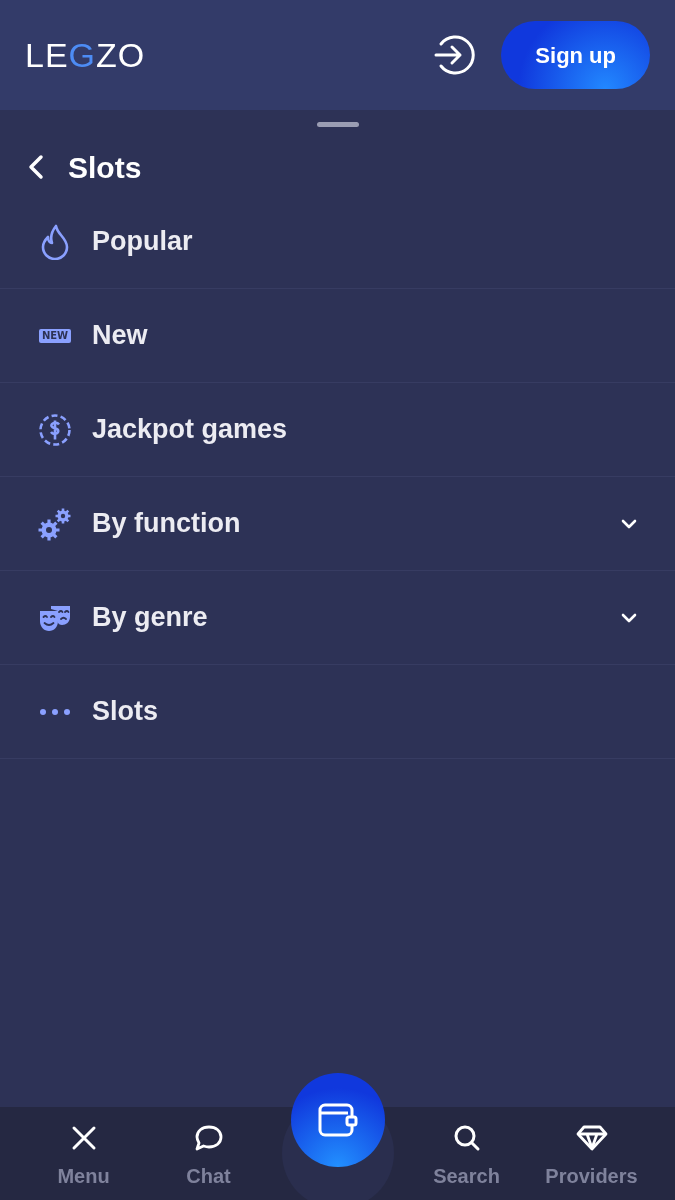 Image resolution: width=675 pixels, height=1200 pixels. Describe the element at coordinates (120, 336) in the screenshot. I see `menu-item-label: New` at that location.